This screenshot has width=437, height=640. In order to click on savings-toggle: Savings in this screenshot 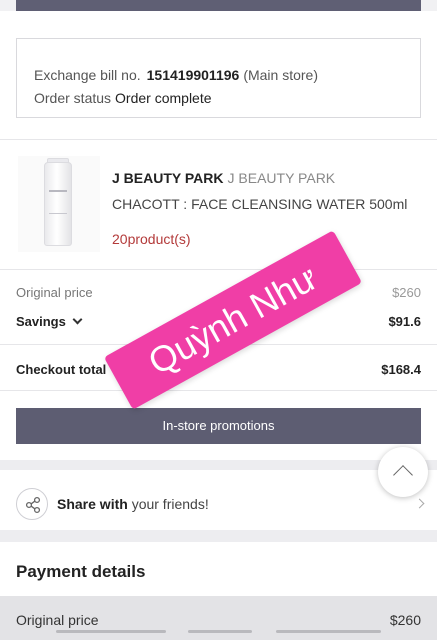, I will do `click(49, 321)`.